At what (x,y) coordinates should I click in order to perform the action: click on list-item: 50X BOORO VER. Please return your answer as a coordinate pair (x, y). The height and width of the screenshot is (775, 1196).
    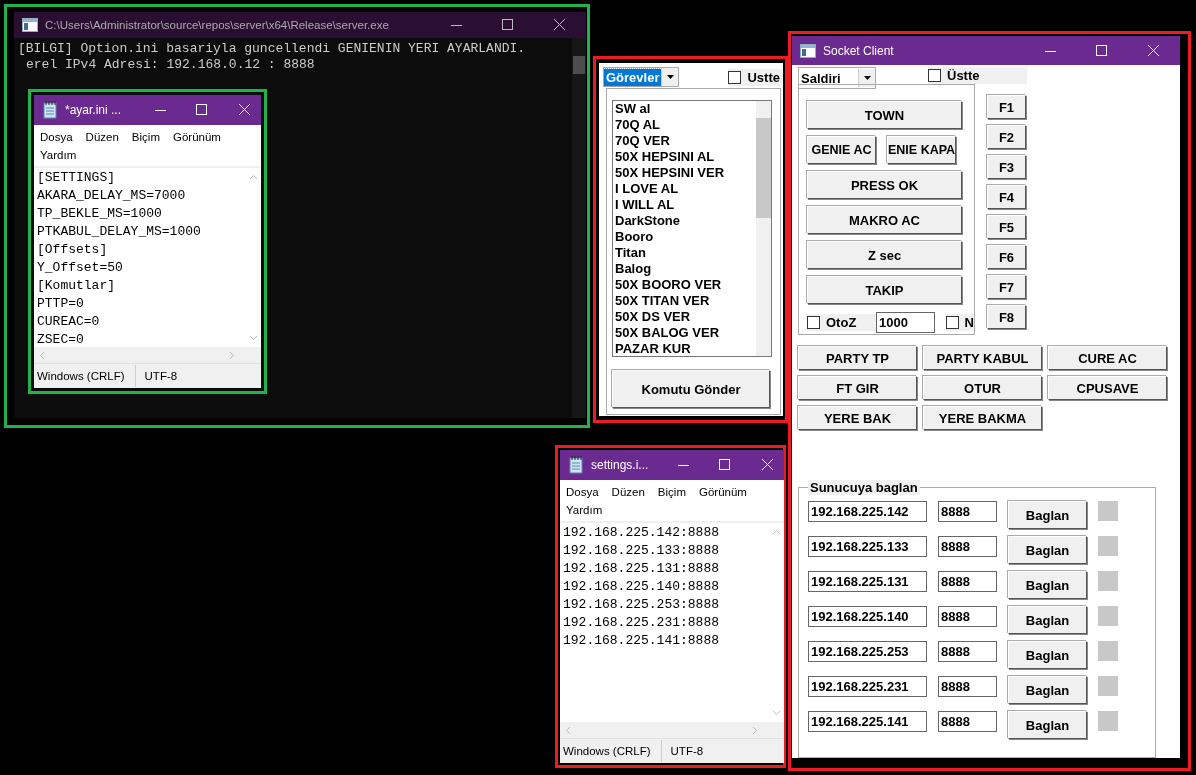
    Looking at the image, I should click on (685, 285).